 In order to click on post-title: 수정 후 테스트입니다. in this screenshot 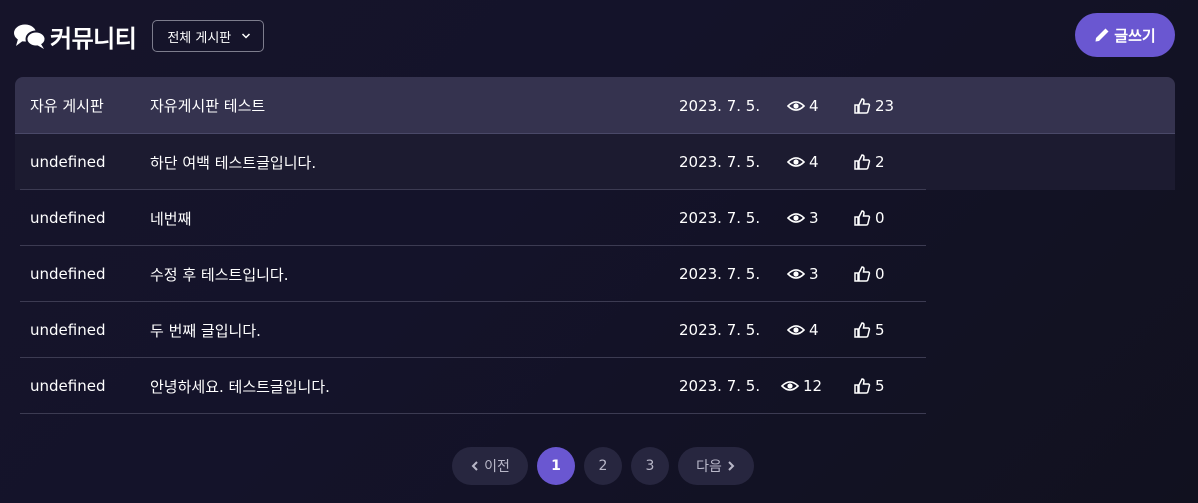, I will do `click(219, 274)`.